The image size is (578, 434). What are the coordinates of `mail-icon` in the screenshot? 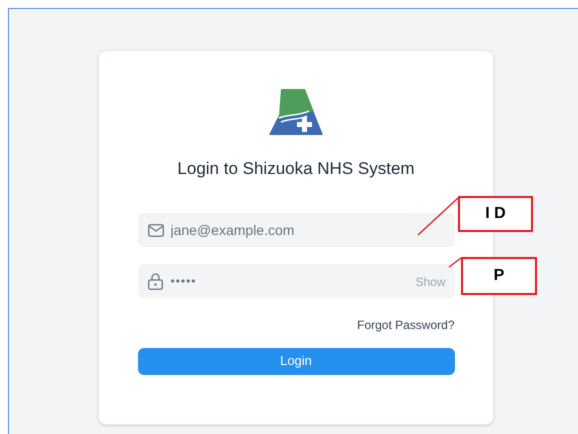 It's located at (156, 230).